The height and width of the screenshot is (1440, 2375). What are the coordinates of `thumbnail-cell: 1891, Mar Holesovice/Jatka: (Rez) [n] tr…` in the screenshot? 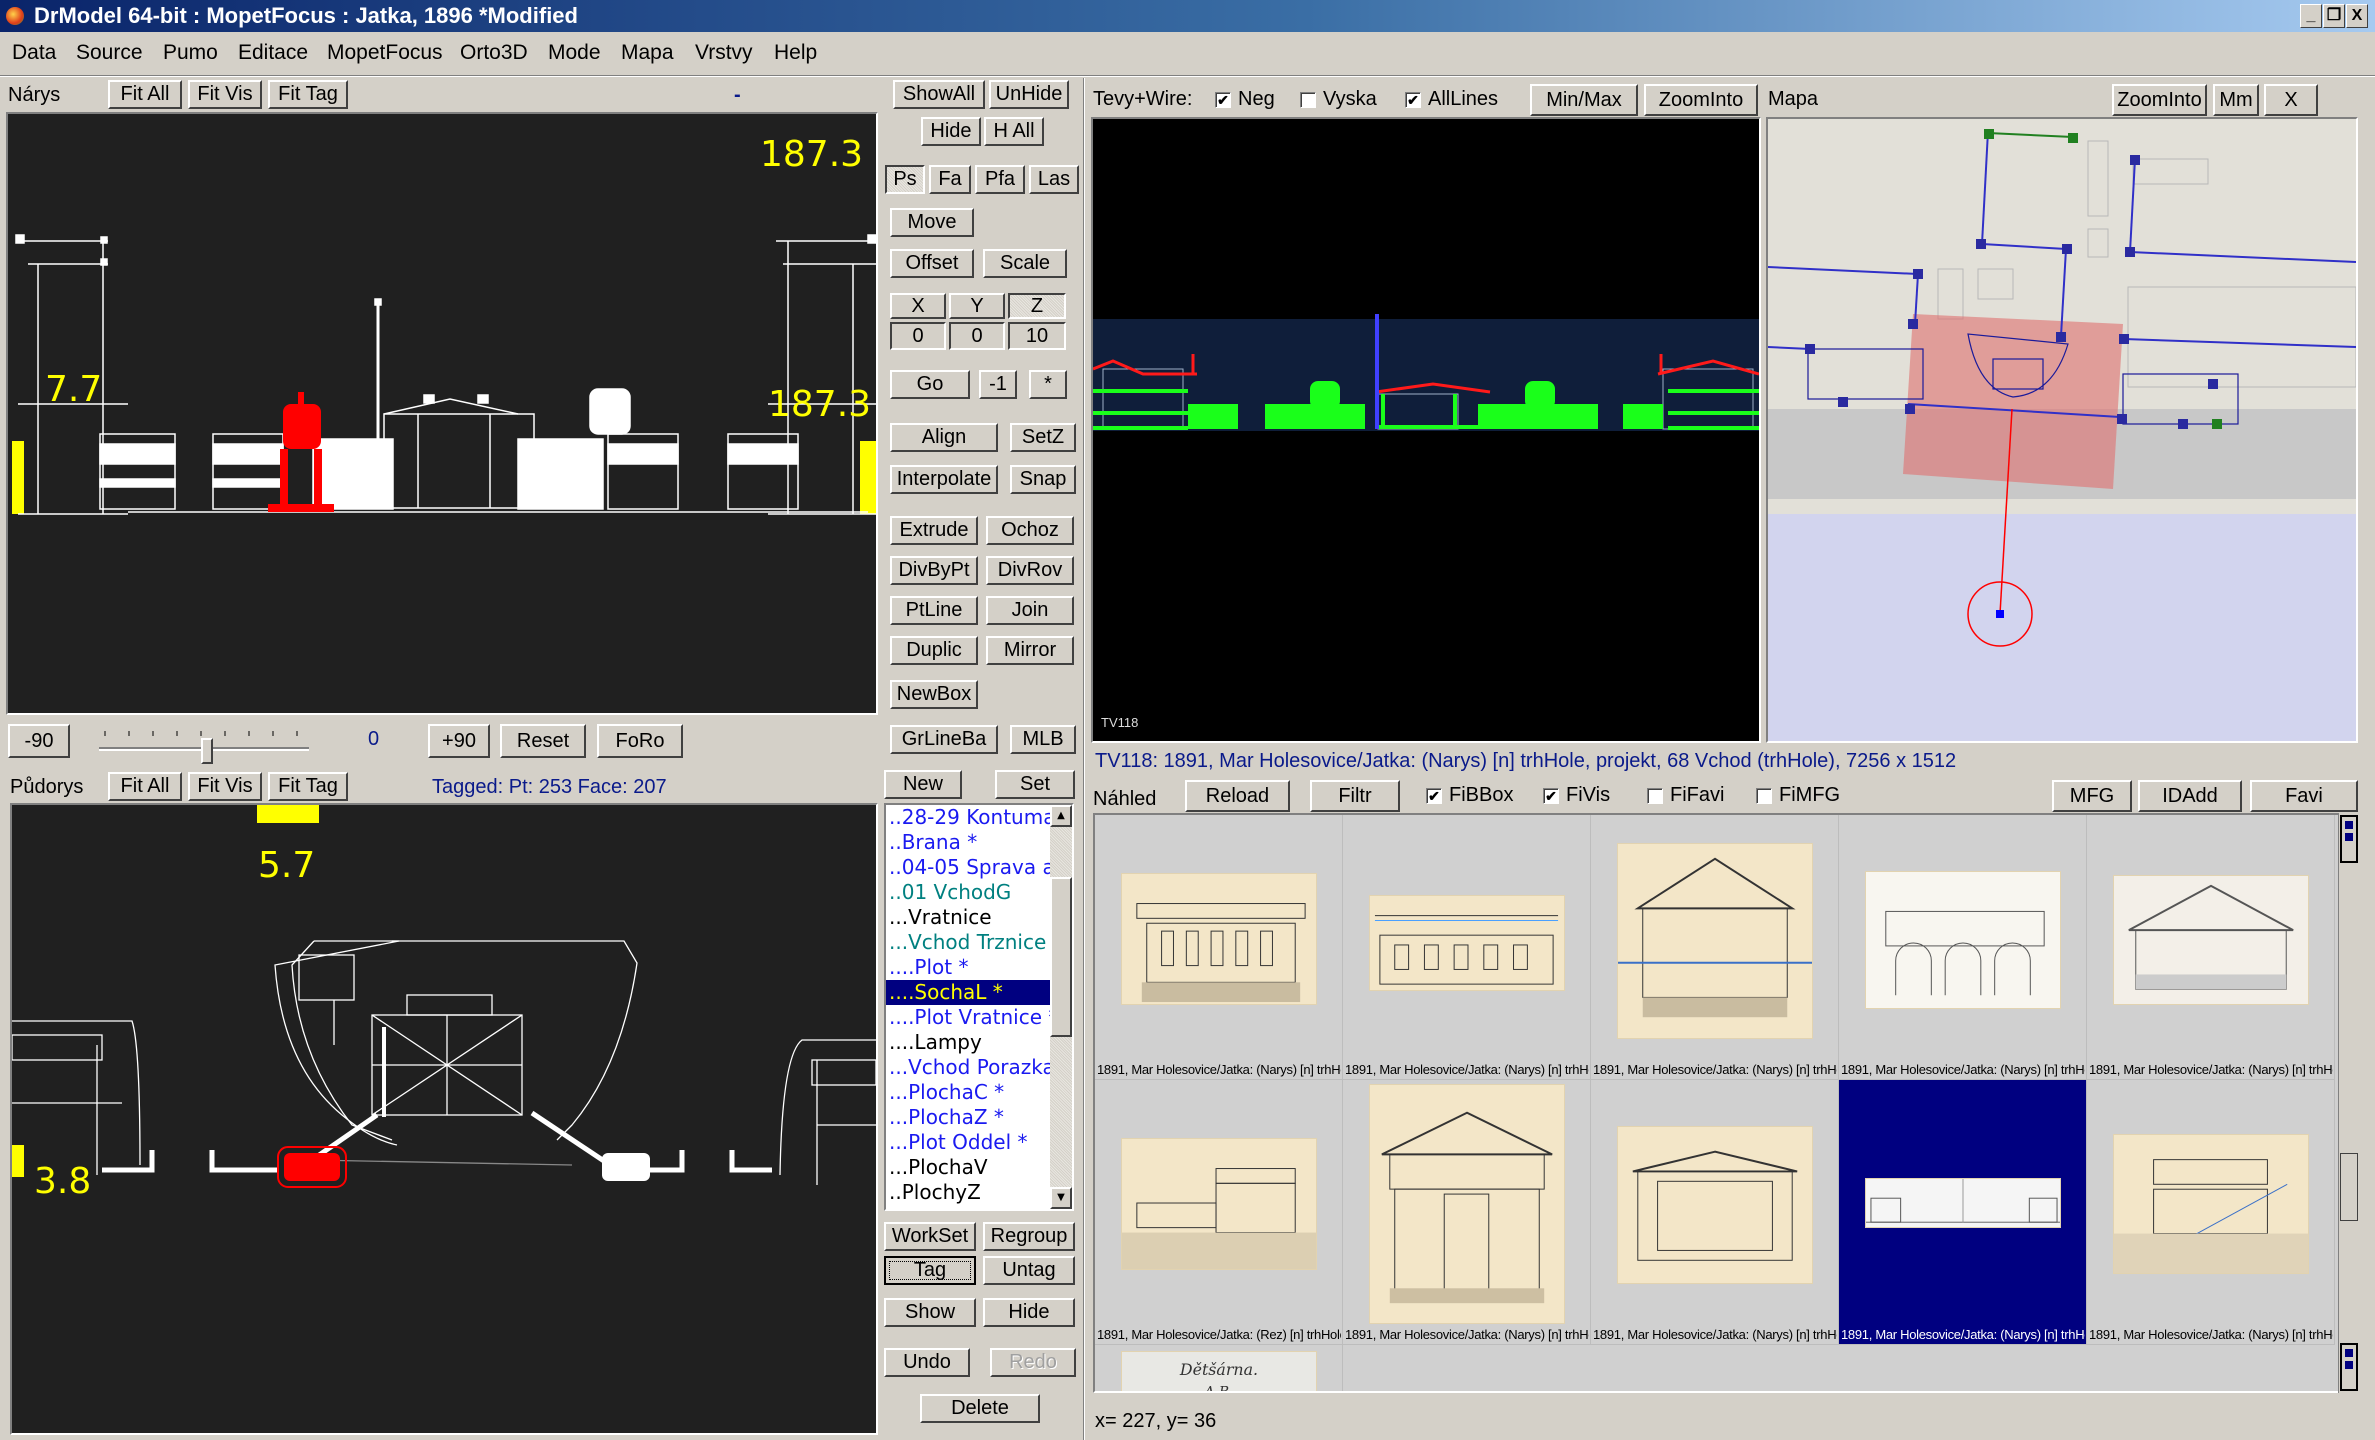 It's located at (1219, 1212).